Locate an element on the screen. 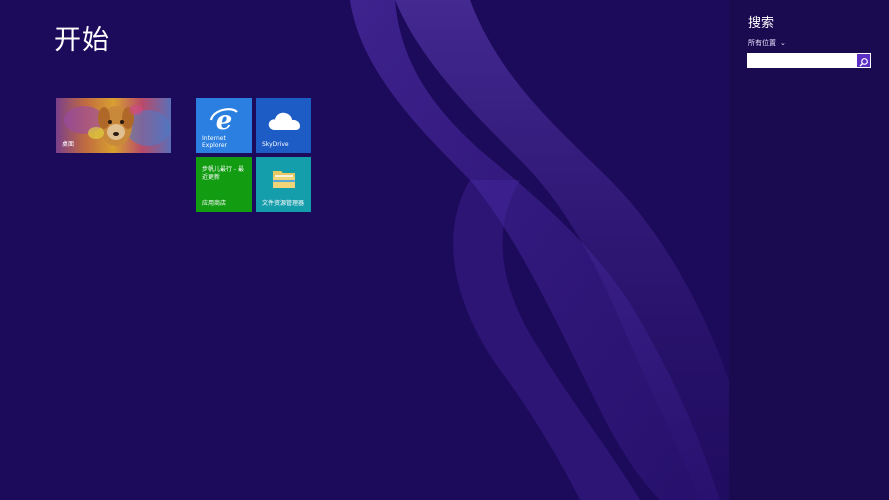 The width and height of the screenshot is (889, 500). tile-desktop-label: 桌面 is located at coordinates (68, 144).